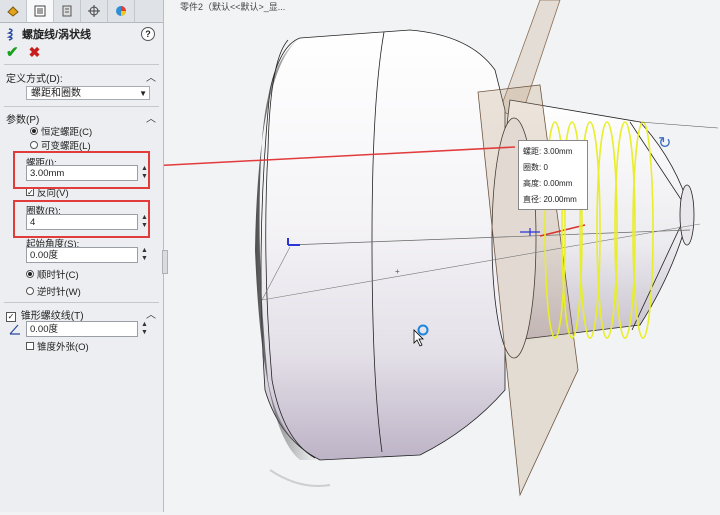 The height and width of the screenshot is (515, 720). I want to click on radio-clockwise: 顺时针(C), so click(52, 274).